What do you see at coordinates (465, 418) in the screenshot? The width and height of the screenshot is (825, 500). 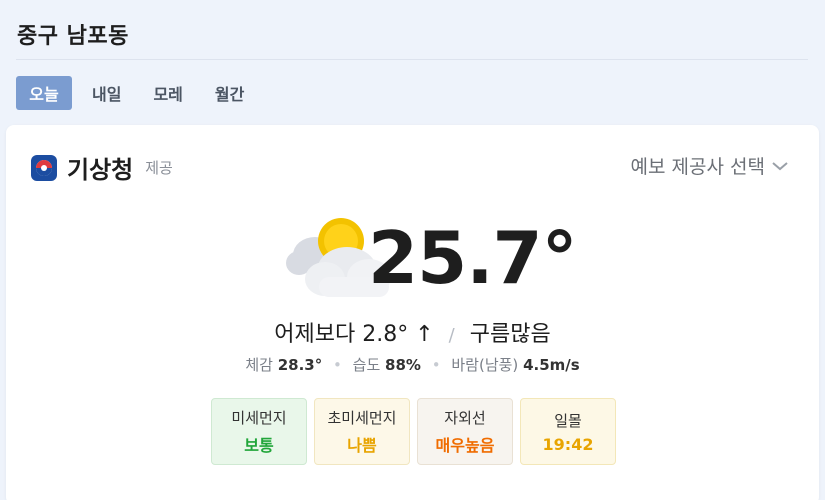 I see `badge-label: 자외선` at bounding box center [465, 418].